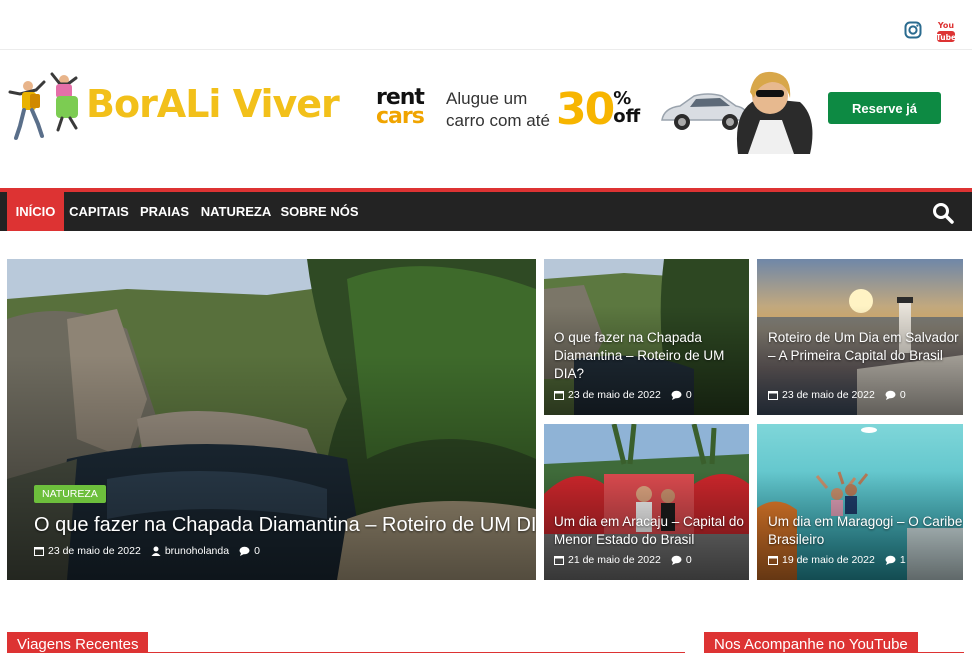  I want to click on post-date: 21 de maio de 2022, so click(614, 560).